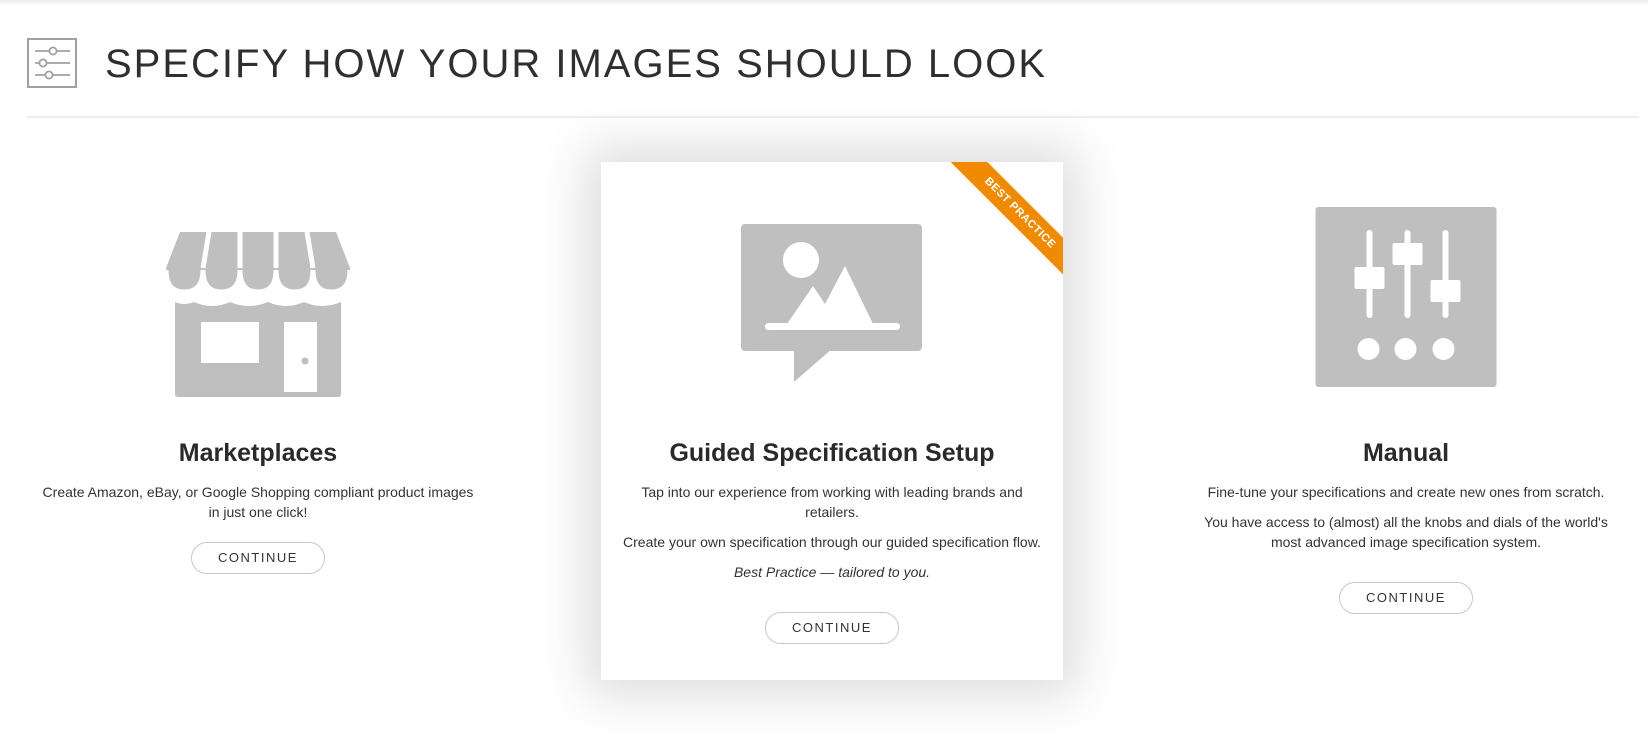 The width and height of the screenshot is (1648, 734). I want to click on image-speech-icon, so click(831, 303).